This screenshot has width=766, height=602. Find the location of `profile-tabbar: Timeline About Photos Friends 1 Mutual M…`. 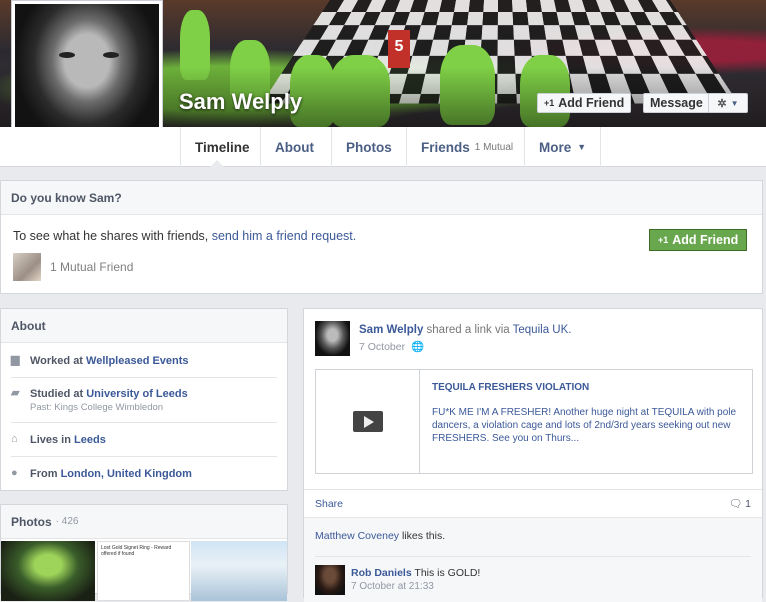

profile-tabbar: Timeline About Photos Friends 1 Mutual M… is located at coordinates (383, 147).